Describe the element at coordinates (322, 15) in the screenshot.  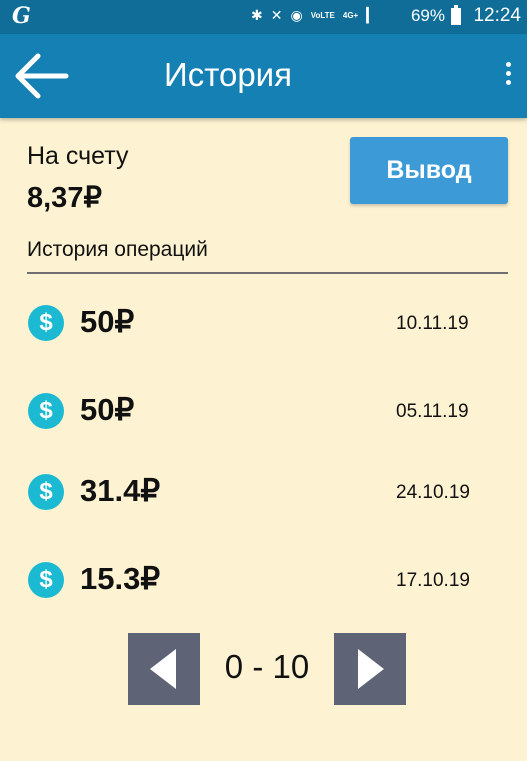
I see `volte-label: VoLTE` at that location.